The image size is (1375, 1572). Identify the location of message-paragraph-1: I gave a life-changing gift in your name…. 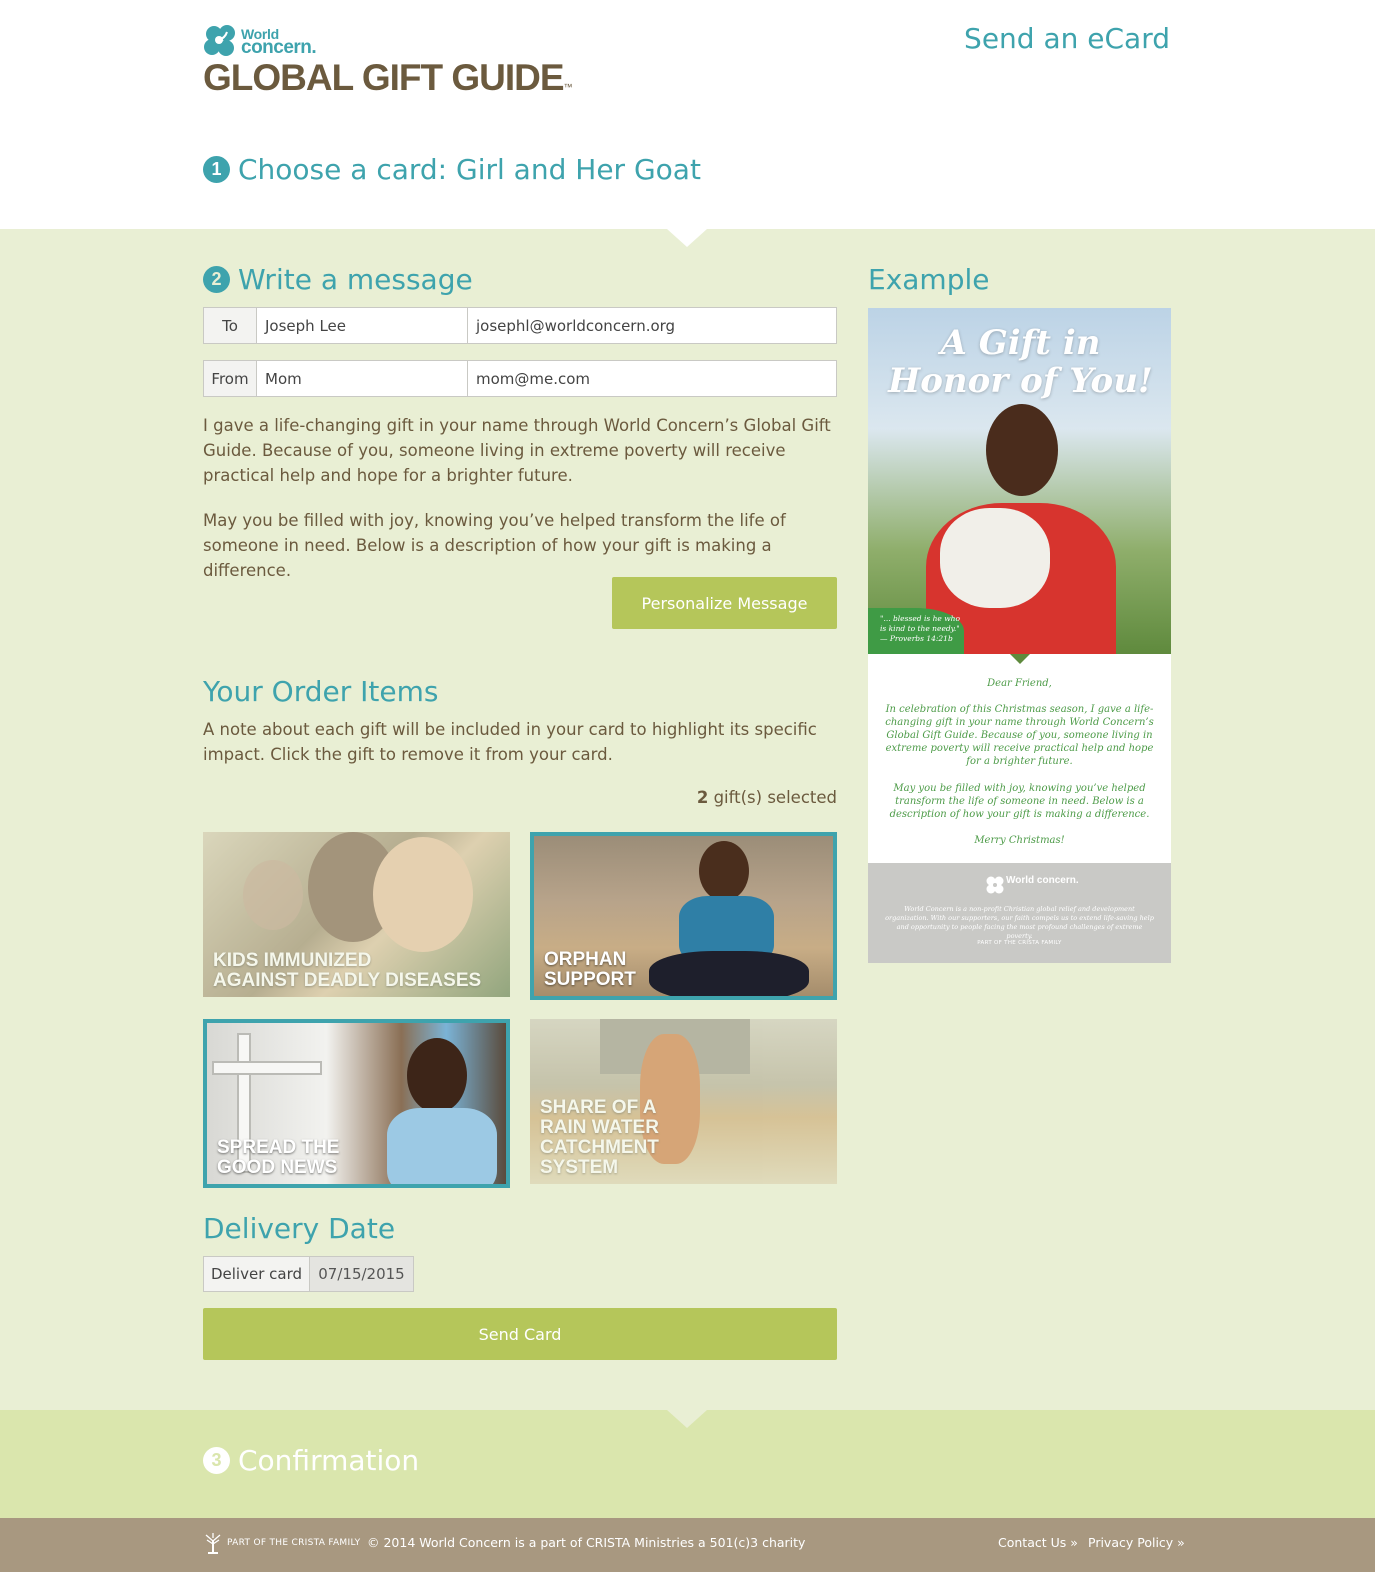
(517, 450).